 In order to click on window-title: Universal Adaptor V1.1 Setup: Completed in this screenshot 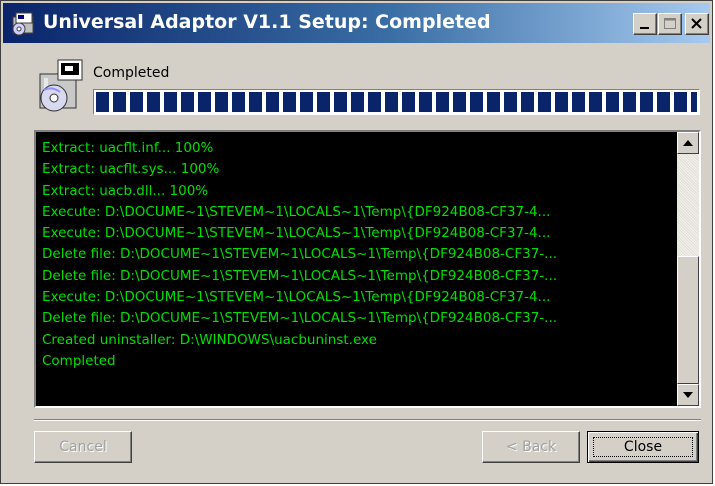, I will do `click(267, 22)`.